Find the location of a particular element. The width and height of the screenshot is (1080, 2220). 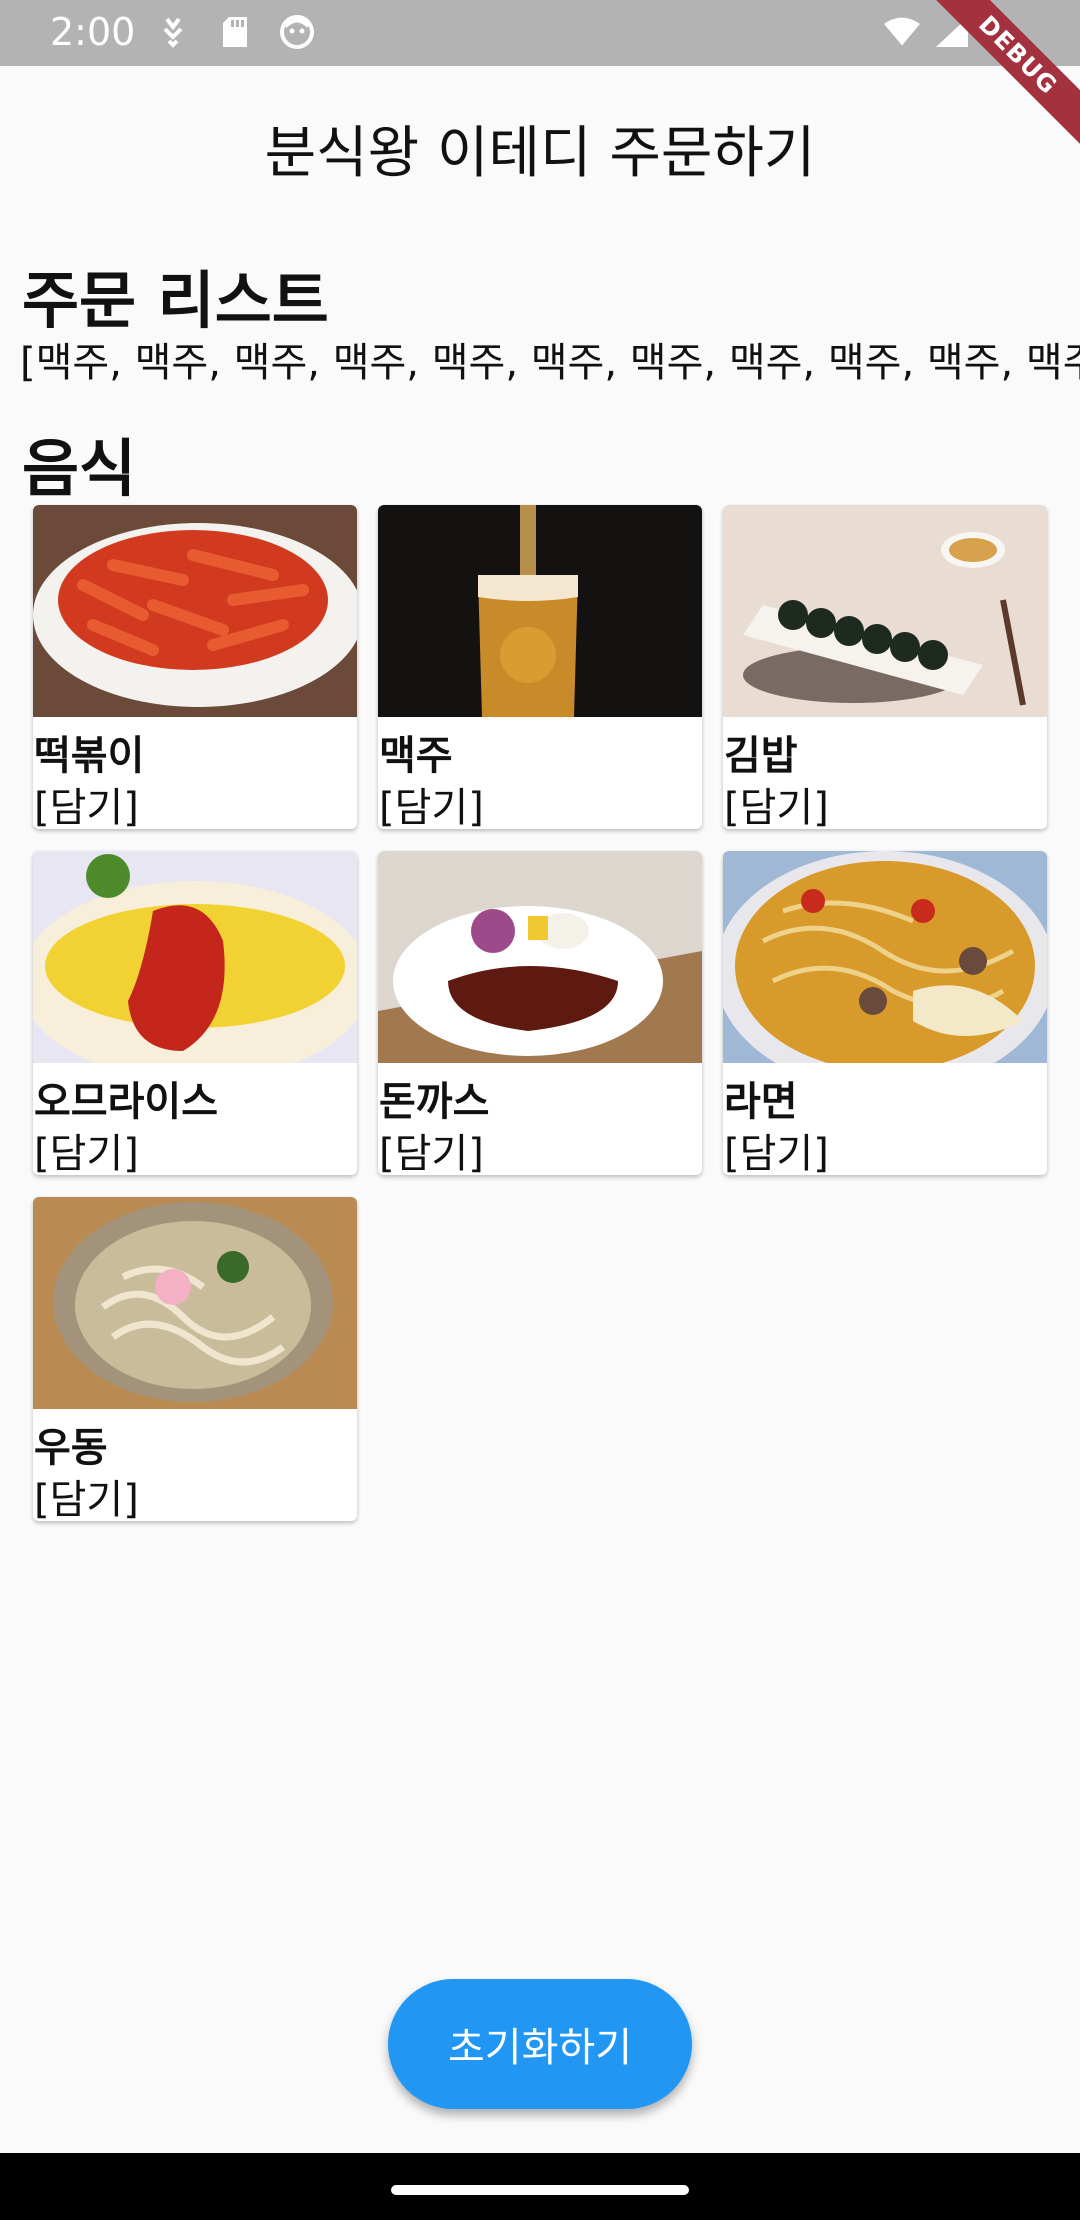

food-card-omurice: 오므라이스 [담기] is located at coordinates (195, 1013).